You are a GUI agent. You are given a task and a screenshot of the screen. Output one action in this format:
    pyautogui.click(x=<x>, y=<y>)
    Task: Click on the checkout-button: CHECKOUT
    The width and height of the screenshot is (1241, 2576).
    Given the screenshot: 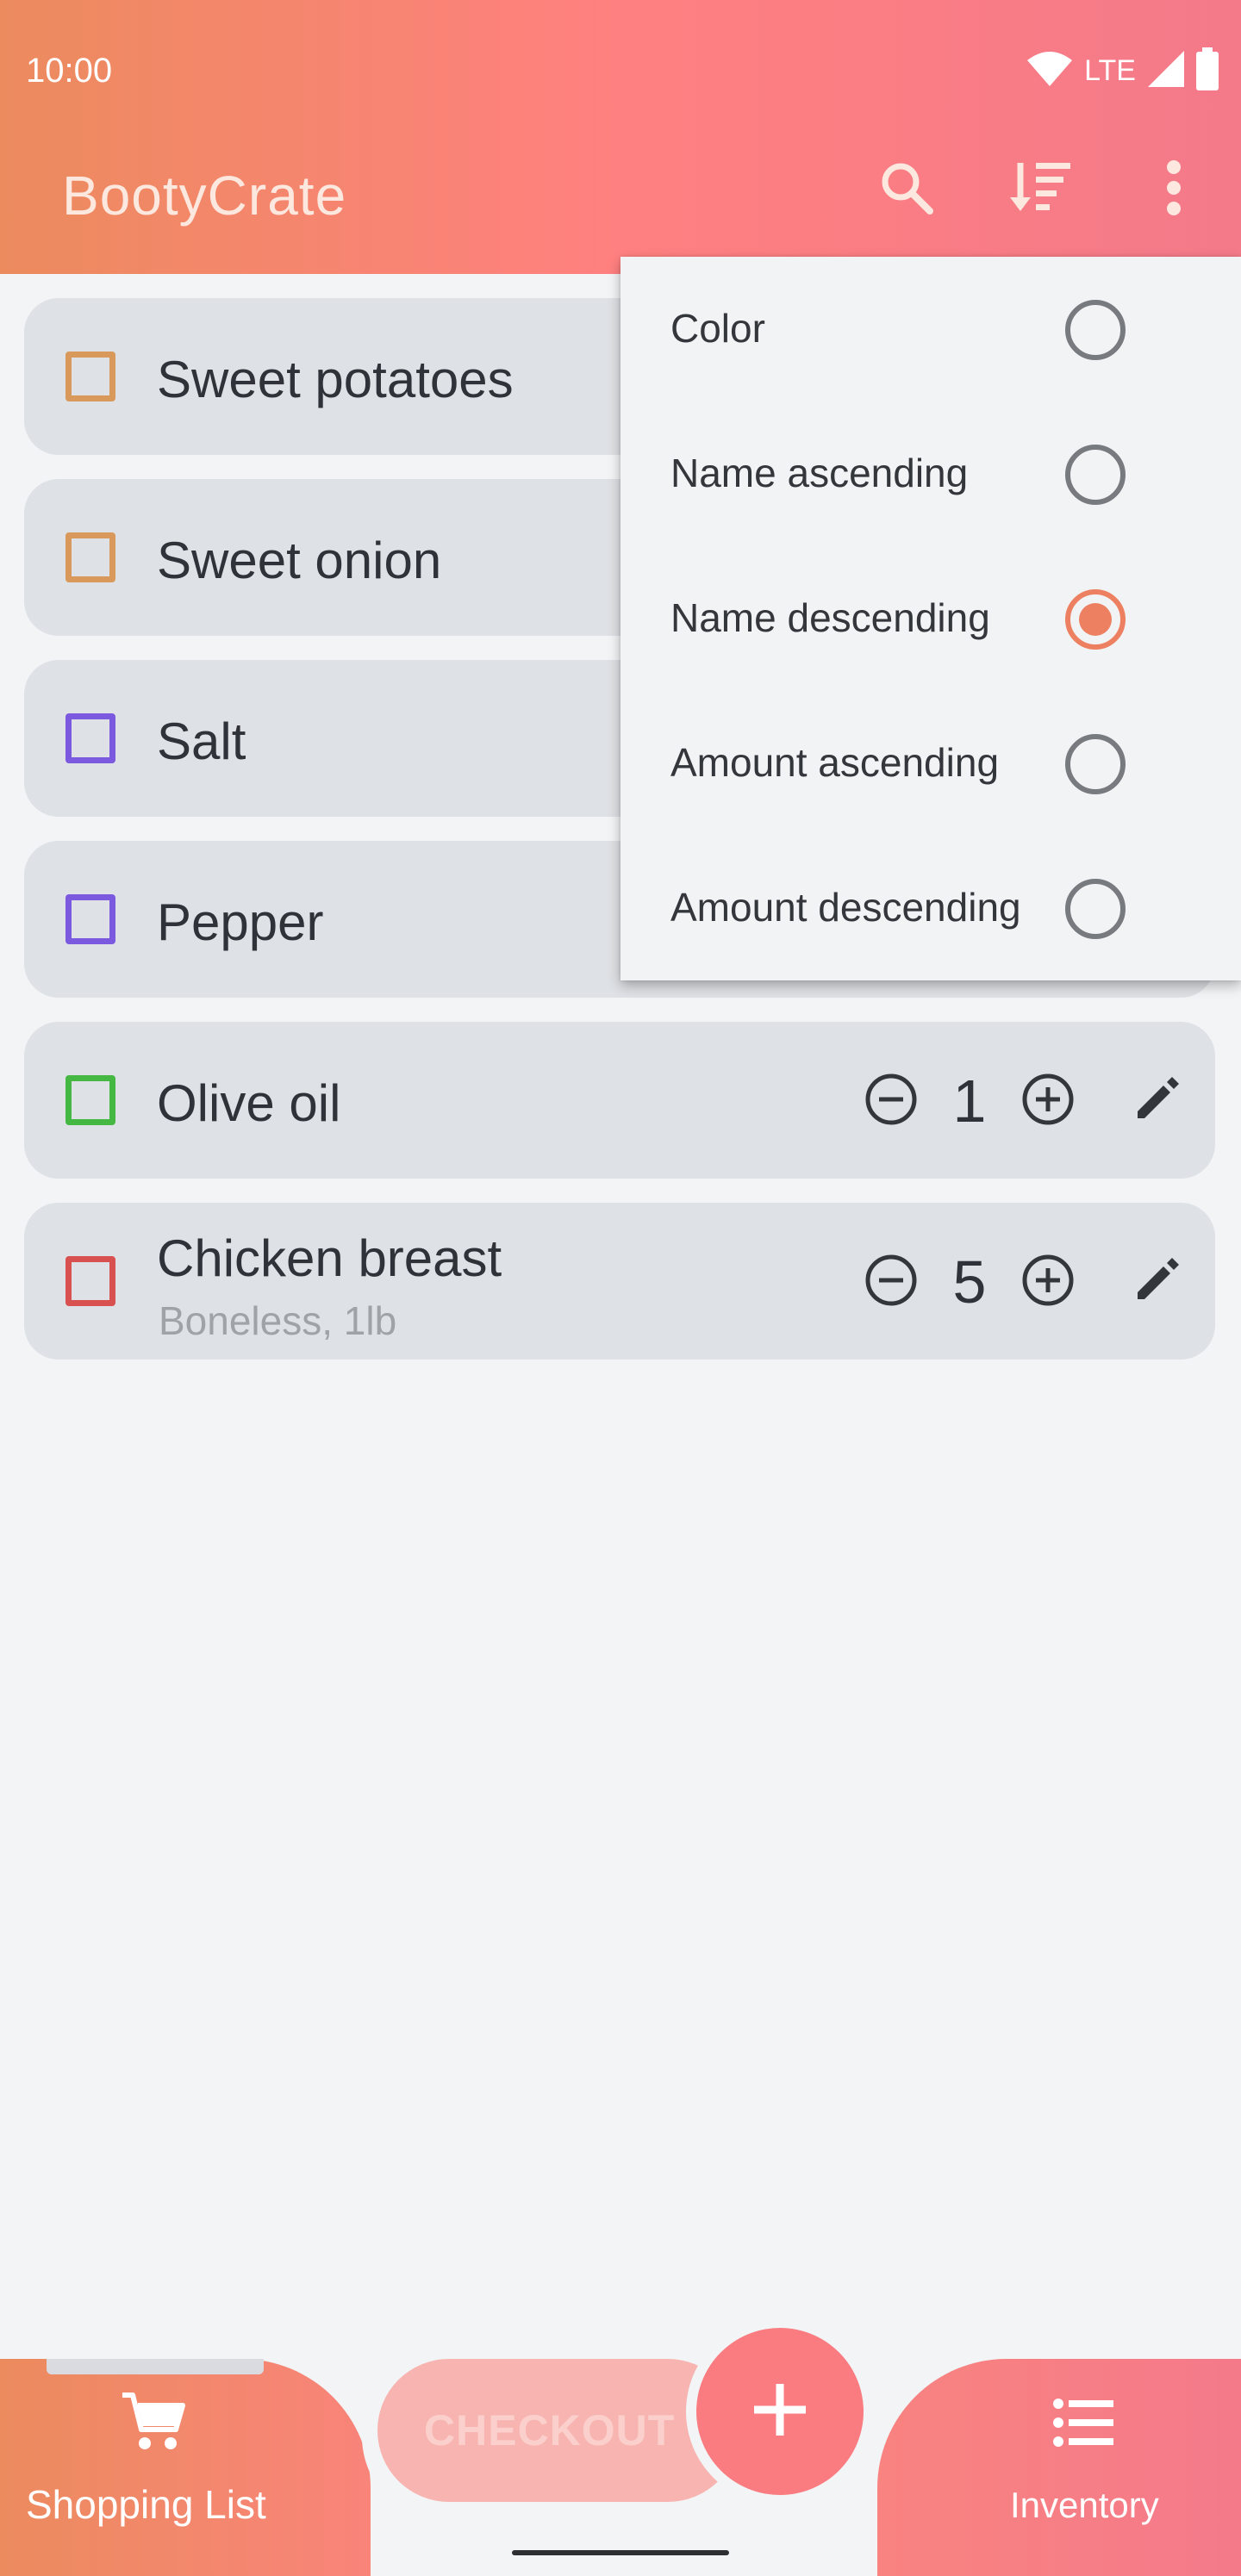 What is the action you would take?
    pyautogui.click(x=558, y=2431)
    